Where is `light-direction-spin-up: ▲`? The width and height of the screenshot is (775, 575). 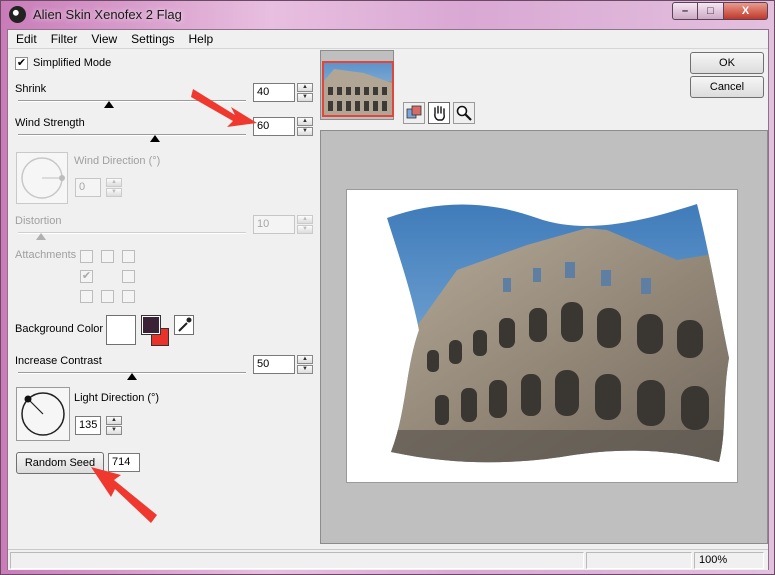
light-direction-spin-up: ▲ is located at coordinates (114, 420).